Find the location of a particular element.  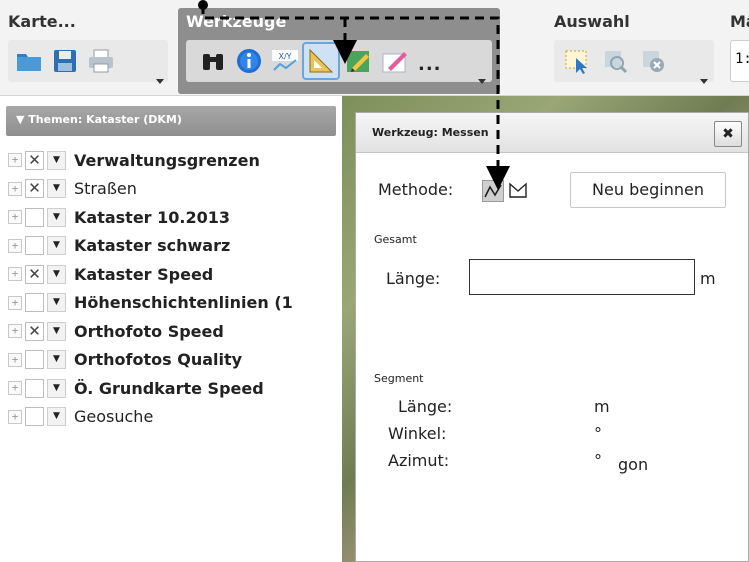

layer-row: + ✕ ▼ Orthofoto Speed is located at coordinates (175, 331).